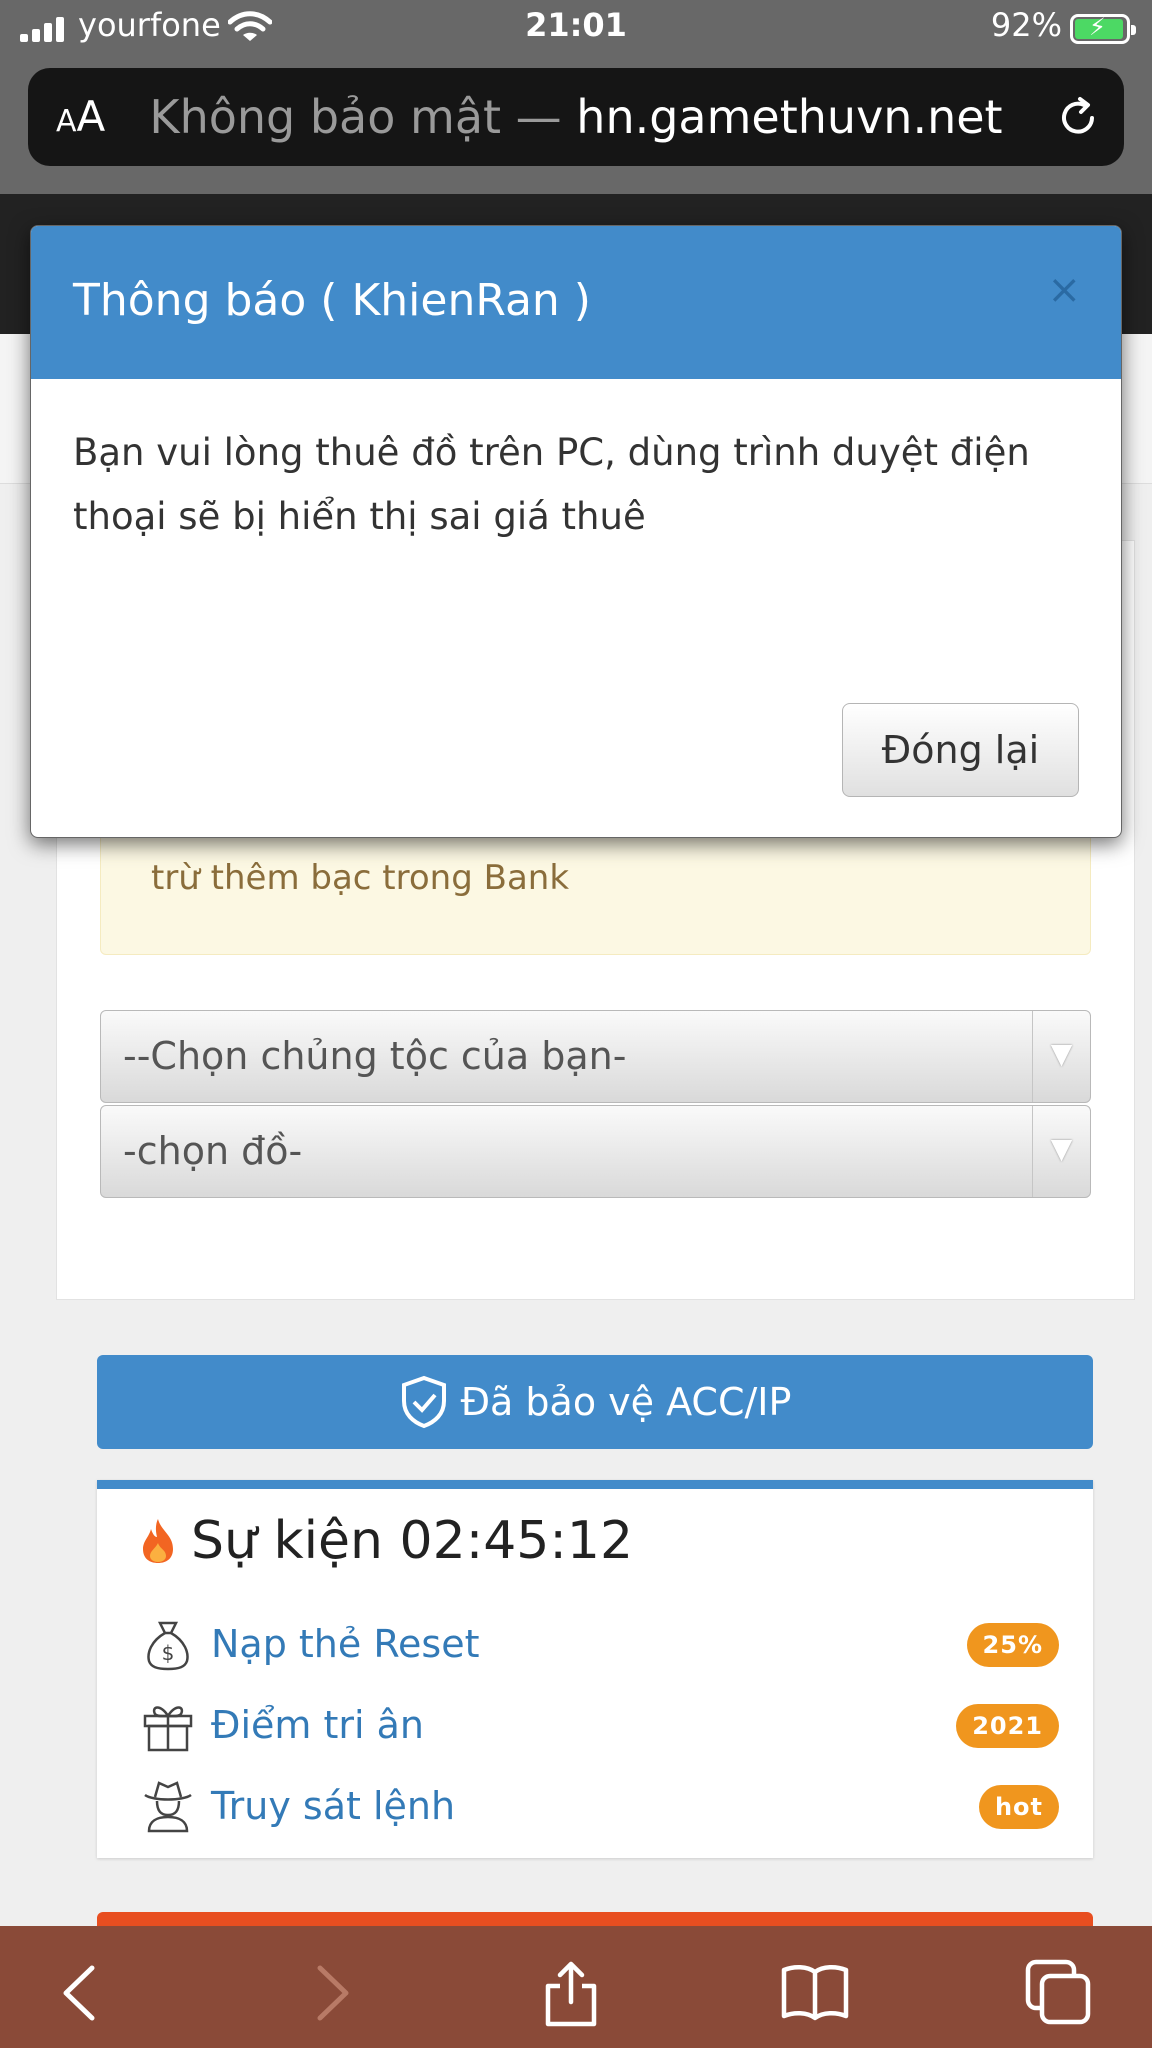 This screenshot has height=2048, width=1152. What do you see at coordinates (81, 1993) in the screenshot?
I see `back-arrow-icon` at bounding box center [81, 1993].